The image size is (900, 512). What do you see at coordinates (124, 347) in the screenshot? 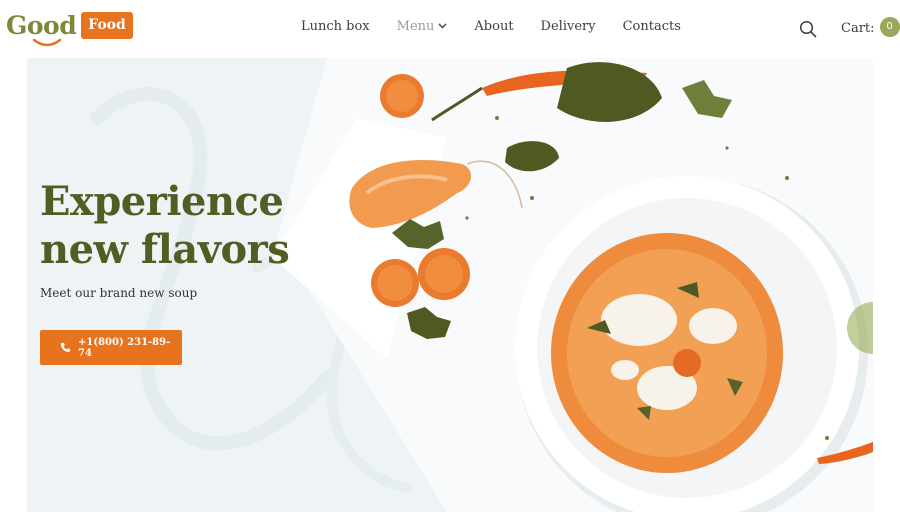
I see `call-phone-label: +1(800) 231-89-74` at bounding box center [124, 347].